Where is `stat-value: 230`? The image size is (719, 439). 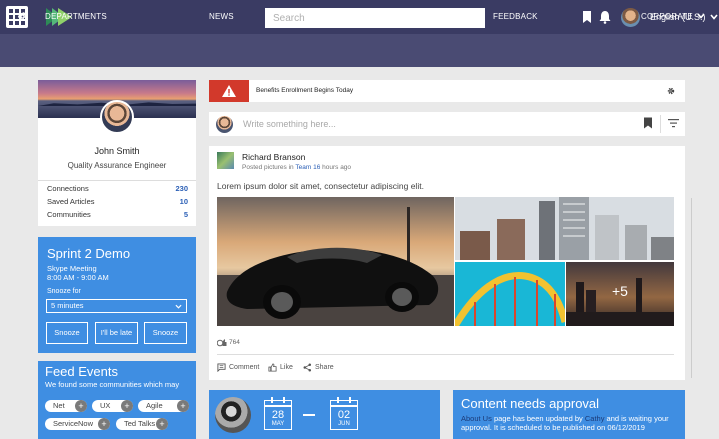
stat-value: 230 is located at coordinates (181, 188).